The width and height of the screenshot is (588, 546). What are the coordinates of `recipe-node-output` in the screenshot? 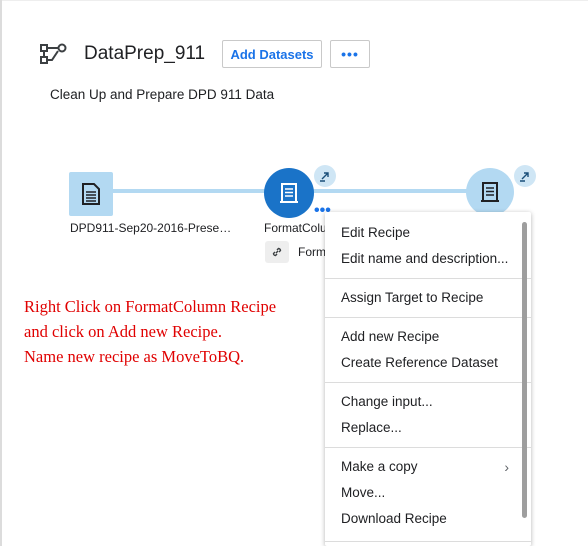 It's located at (490, 192).